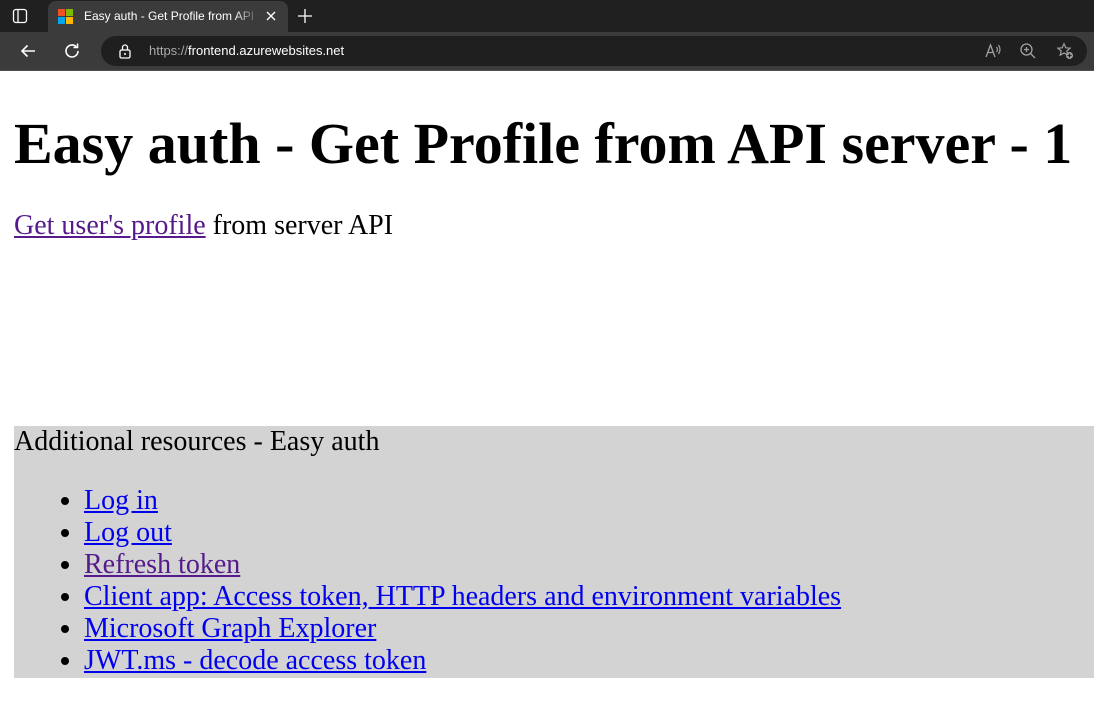 The width and height of the screenshot is (1094, 709). I want to click on resources-title: Additional resources - Easy auth, so click(197, 441).